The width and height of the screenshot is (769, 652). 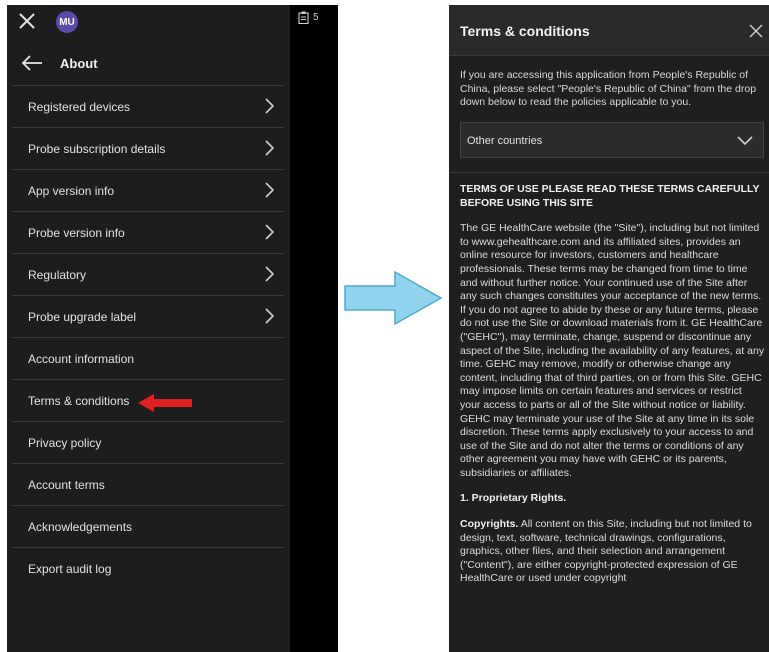 What do you see at coordinates (148, 317) in the screenshot?
I see `menu-item-probe-upgrade-label: Probe upgrade label` at bounding box center [148, 317].